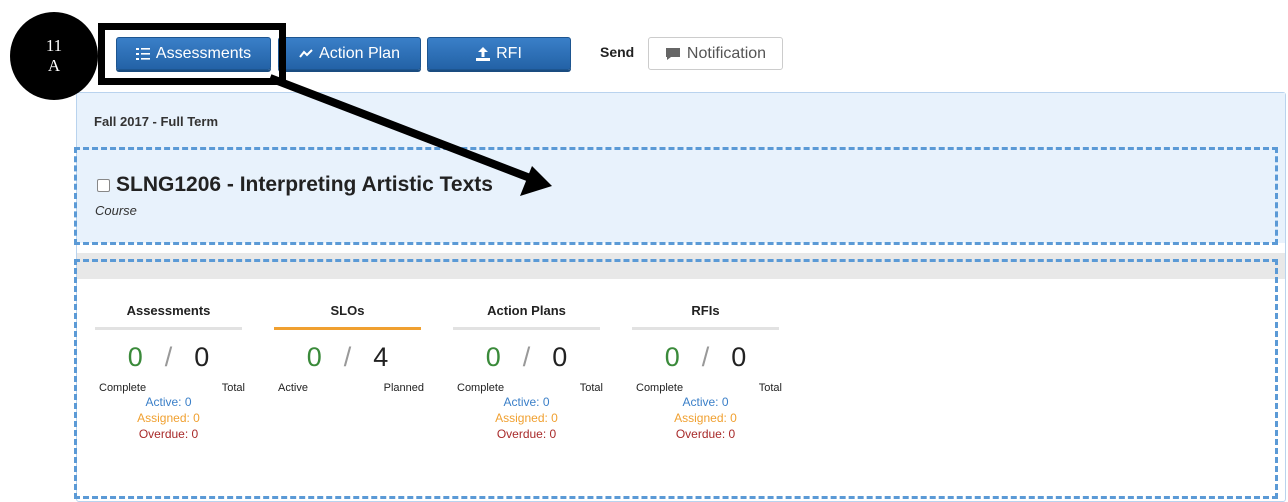  I want to click on stat-title: Assessments, so click(168, 310).